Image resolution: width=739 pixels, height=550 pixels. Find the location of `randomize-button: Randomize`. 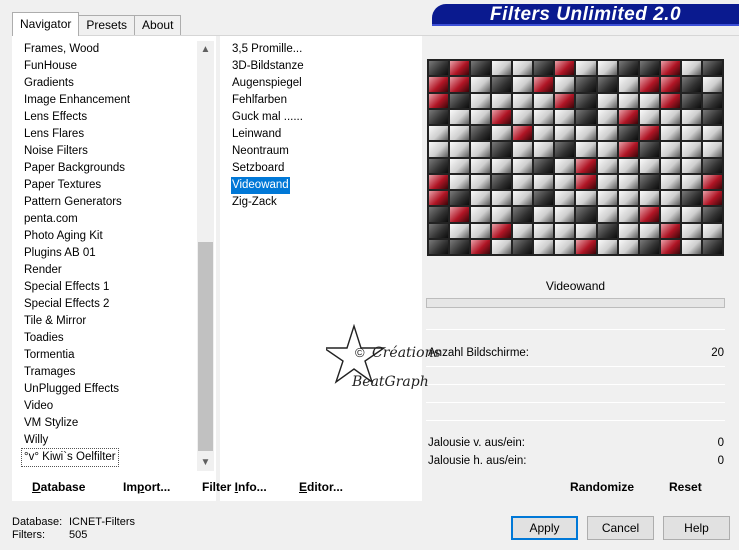

randomize-button: Randomize is located at coordinates (602, 487).